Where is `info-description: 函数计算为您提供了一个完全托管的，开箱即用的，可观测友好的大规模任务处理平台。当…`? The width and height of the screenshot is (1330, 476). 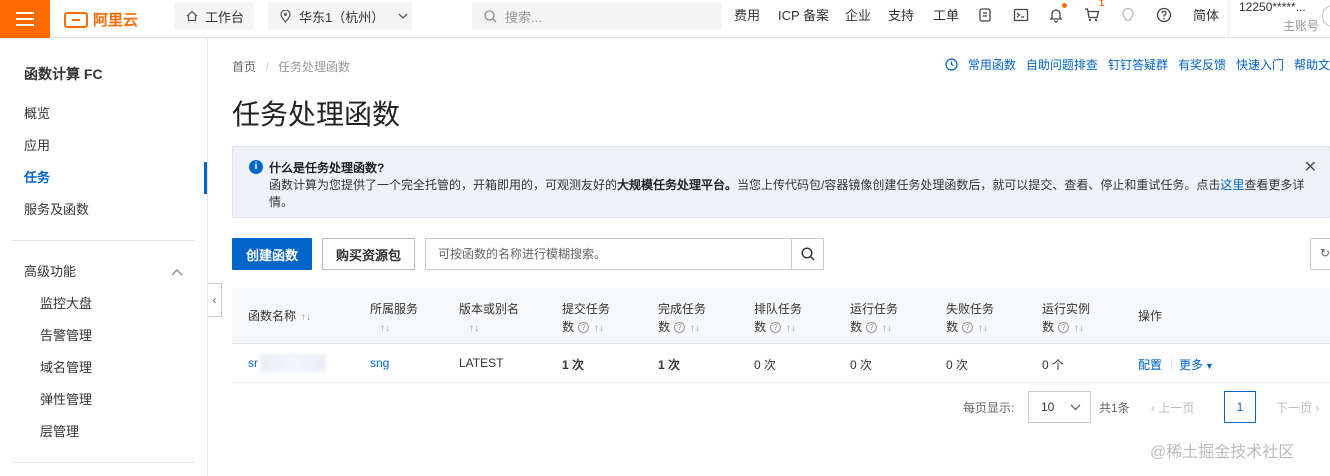
info-description: 函数计算为您提供了一个完全托管的，开箱即用的，可观测友好的大规模任务处理平台。当… is located at coordinates (787, 193).